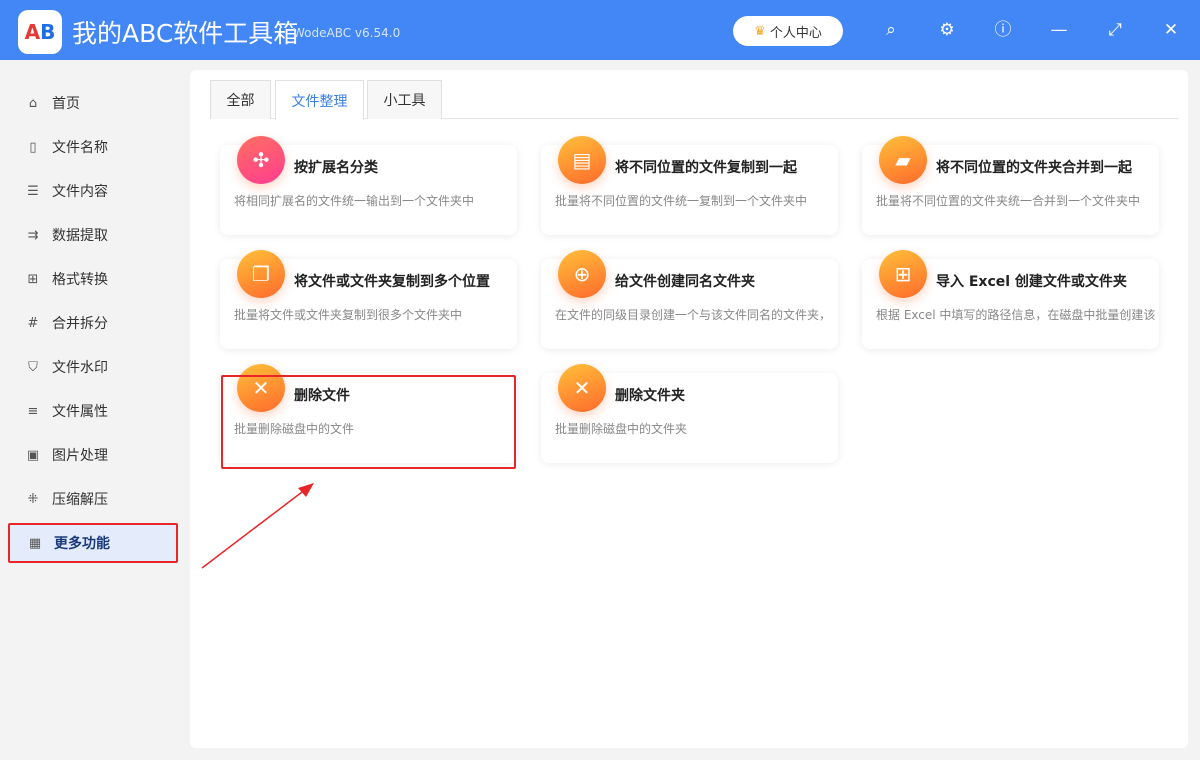 The width and height of the screenshot is (1200, 760). Describe the element at coordinates (257, 526) in the screenshot. I see `annotation-arrow` at that location.